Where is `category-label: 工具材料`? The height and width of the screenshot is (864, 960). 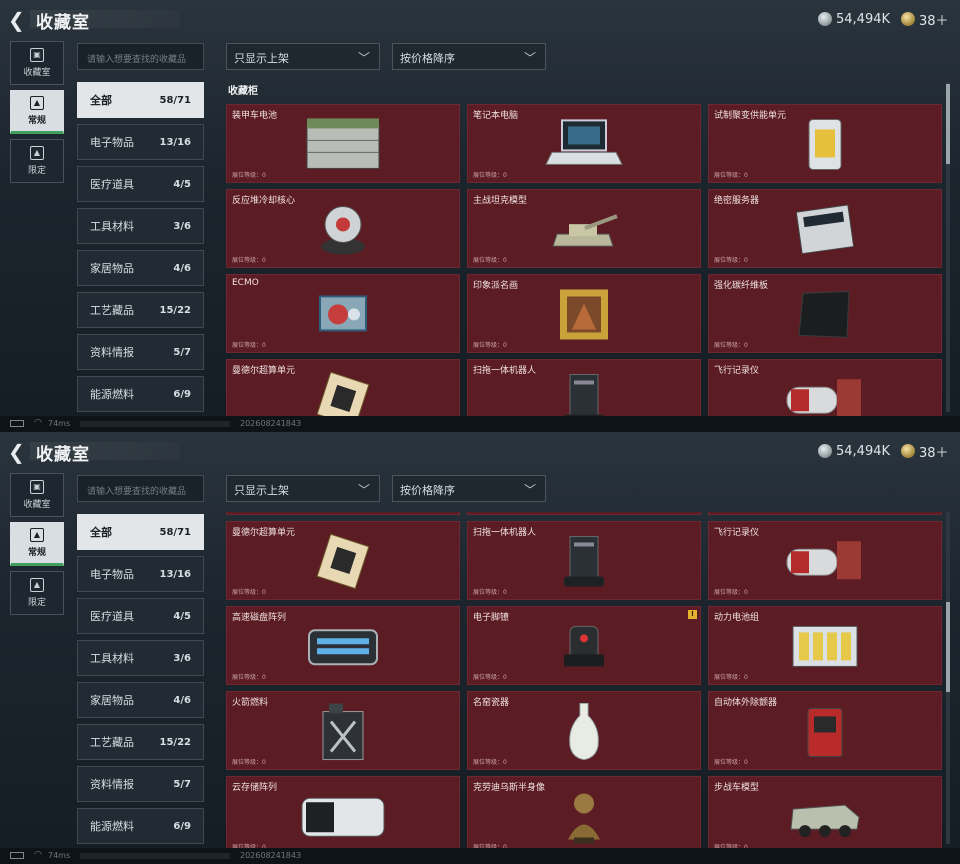
category-label: 工具材料 is located at coordinates (112, 658).